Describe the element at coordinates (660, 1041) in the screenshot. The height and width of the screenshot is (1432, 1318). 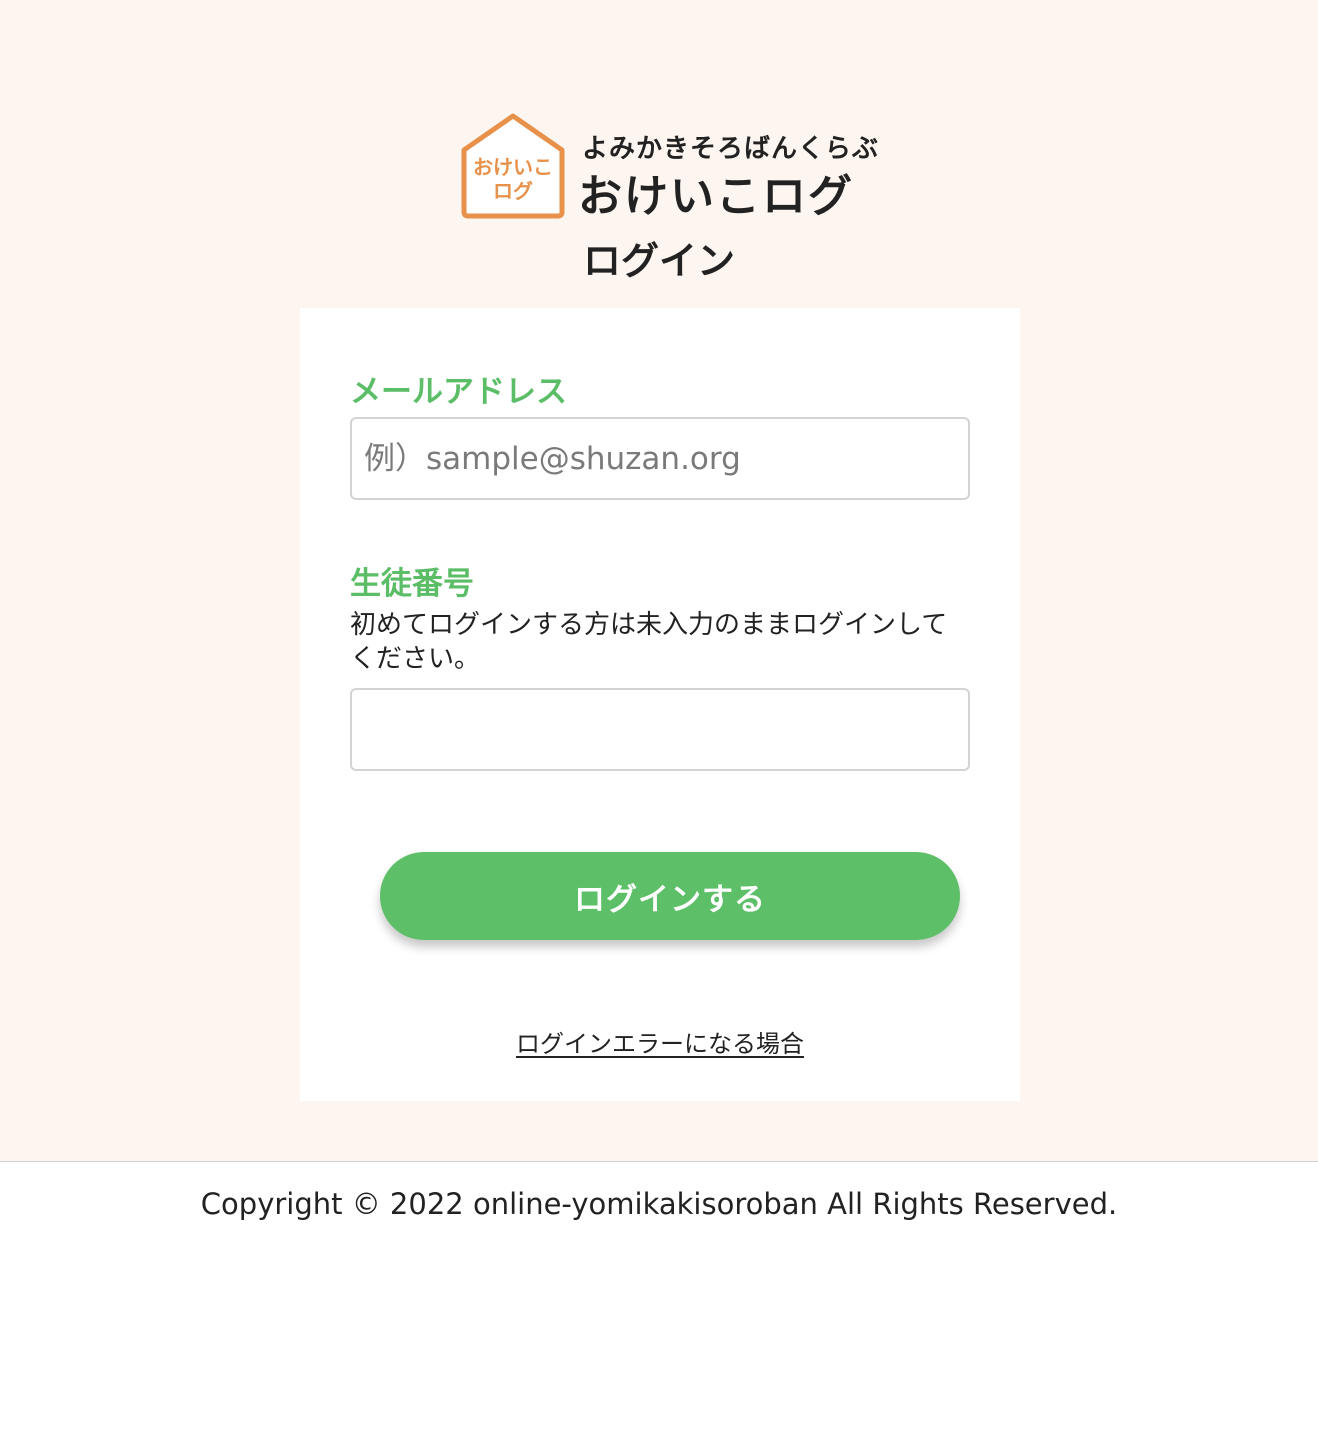
I see `login-error-help-link: ログインエラーになる場合` at that location.